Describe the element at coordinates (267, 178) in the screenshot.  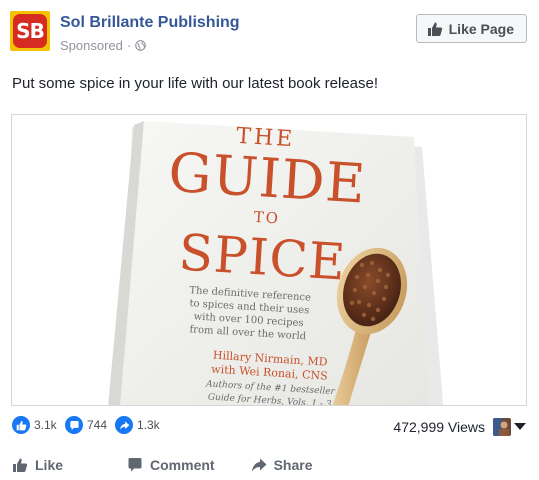
I see `book-title-line2: GUIDE` at that location.